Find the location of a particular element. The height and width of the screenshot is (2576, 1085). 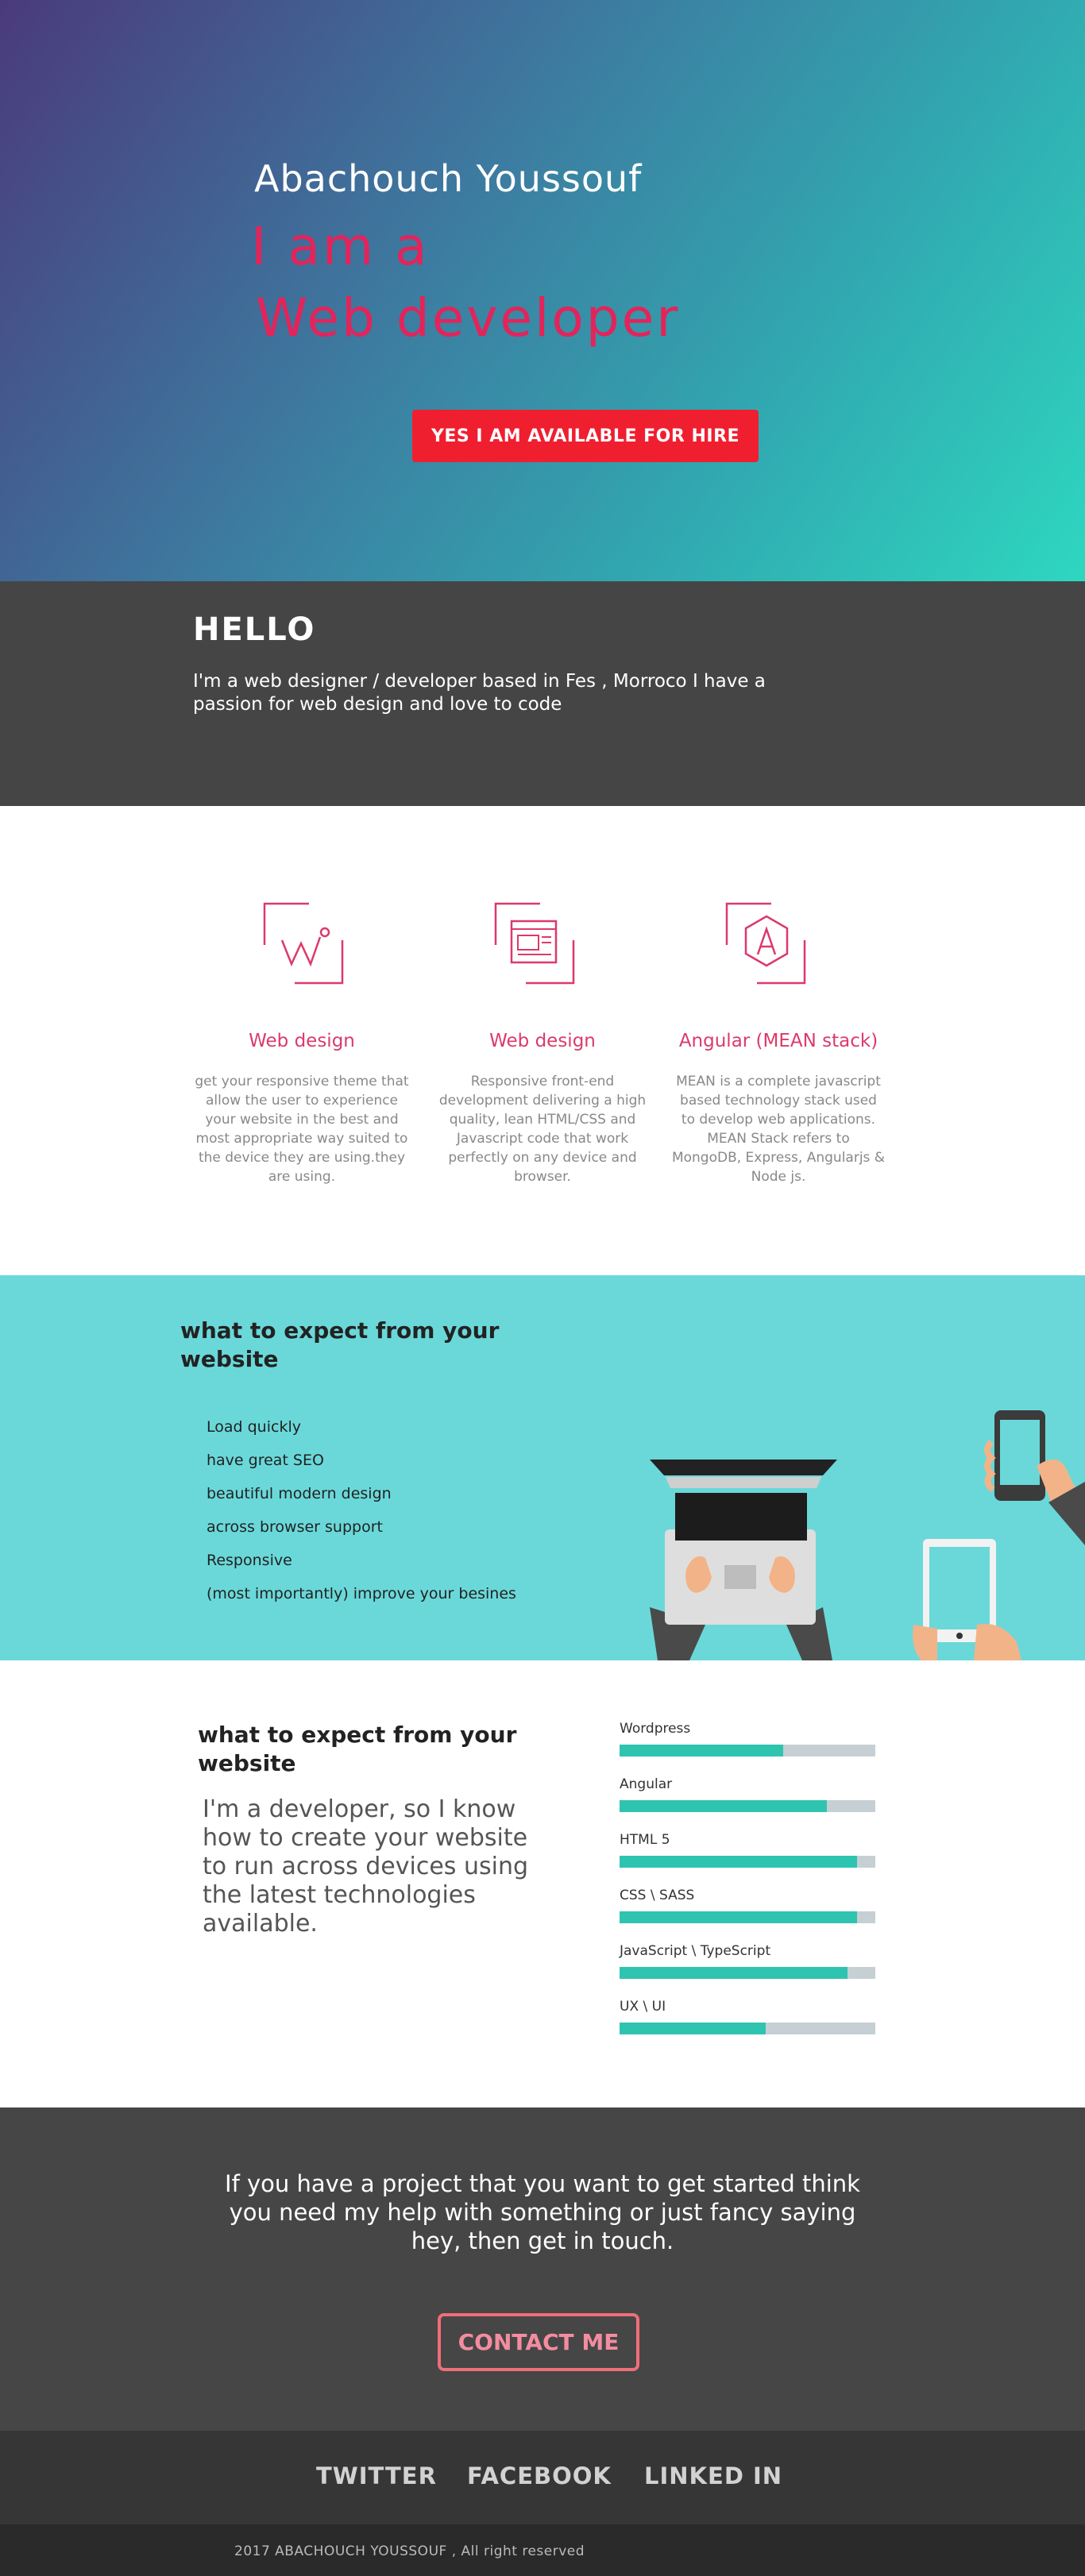

phone-hand-illustration is located at coordinates (1034, 1477).